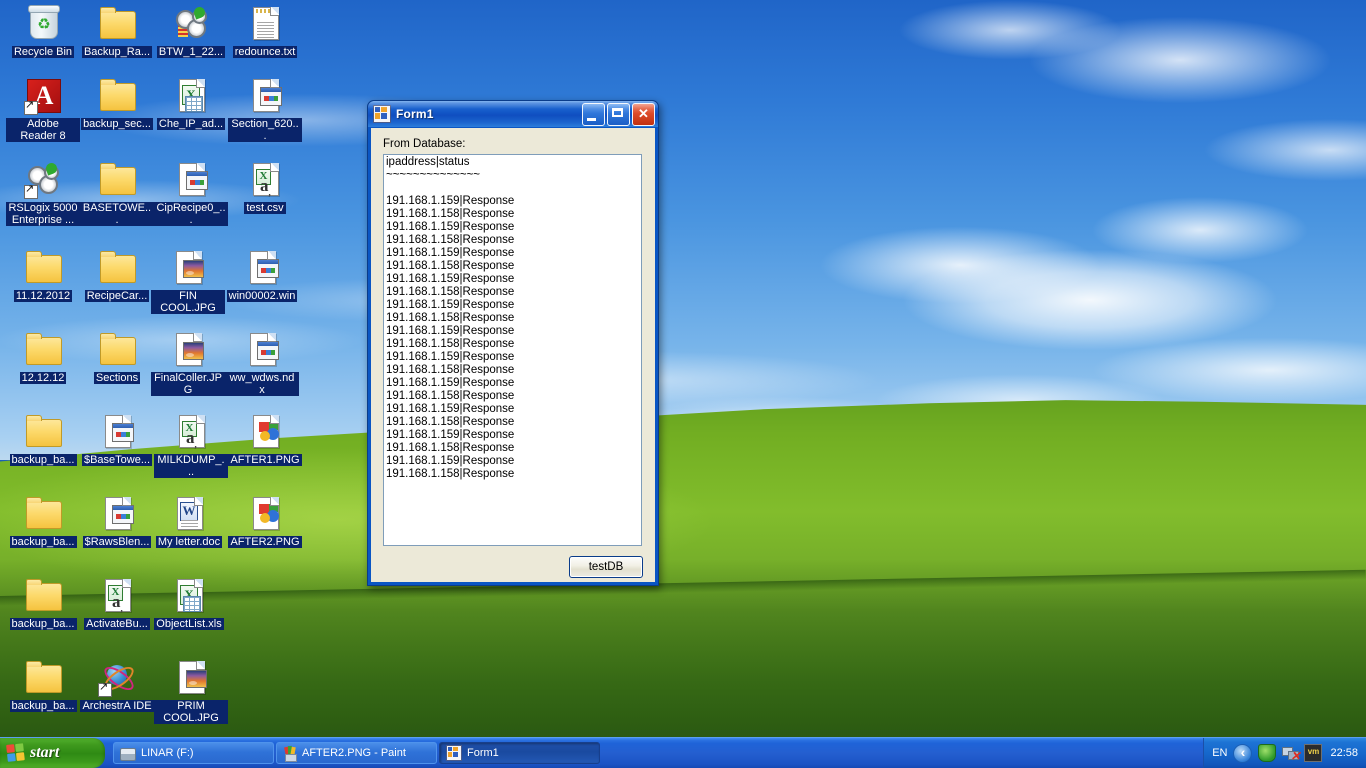  I want to click on desktop-icon-label-text: FIN COOL.JPG, so click(188, 302).